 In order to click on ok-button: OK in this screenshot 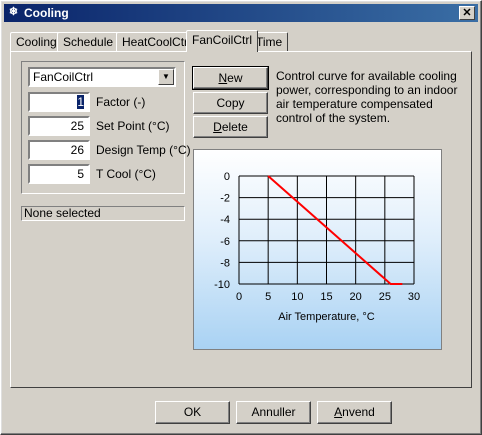, I will do `click(192, 412)`.